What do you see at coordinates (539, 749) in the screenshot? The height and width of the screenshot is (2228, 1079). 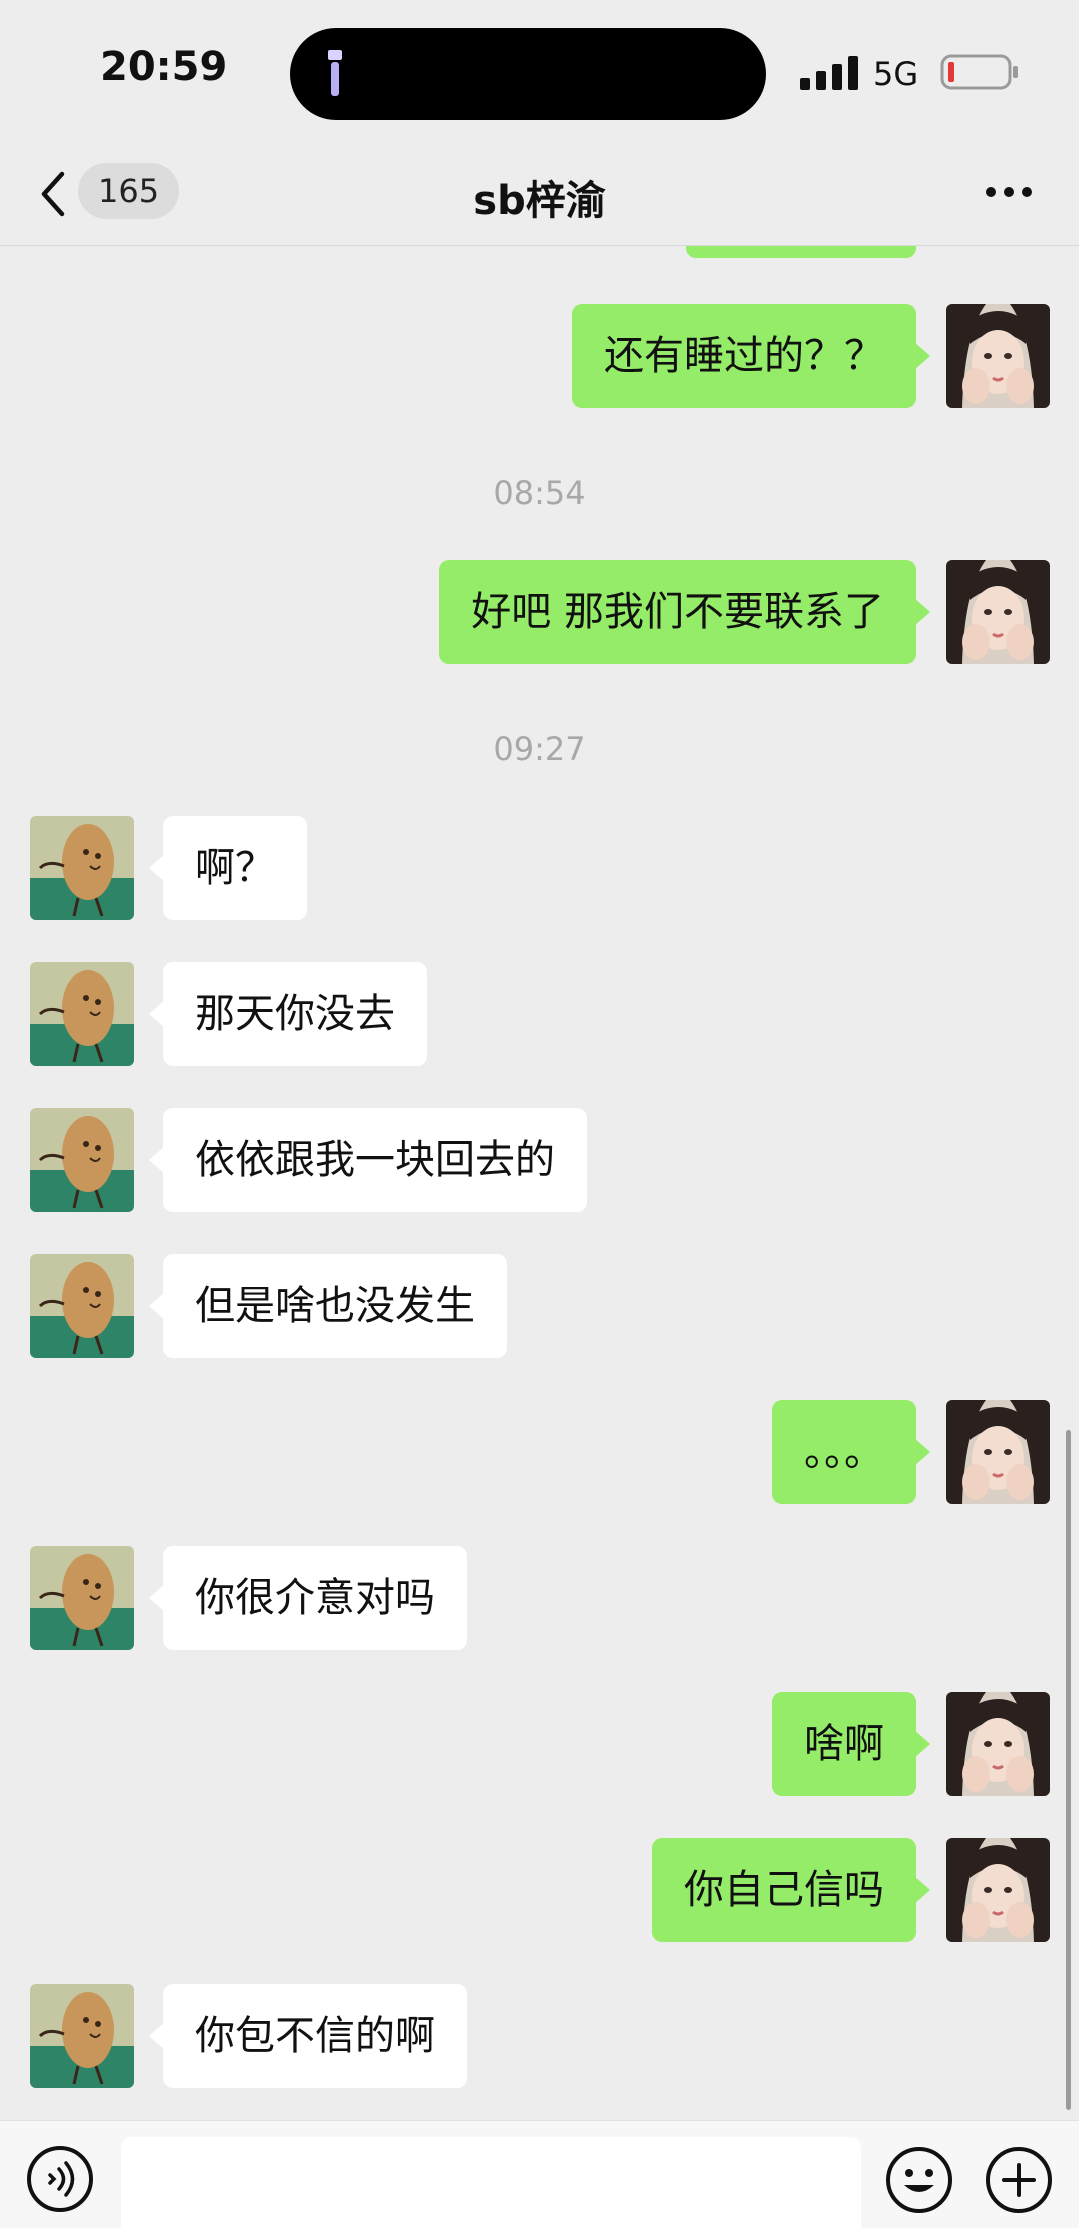 I see `timestamp: 09:27` at bounding box center [539, 749].